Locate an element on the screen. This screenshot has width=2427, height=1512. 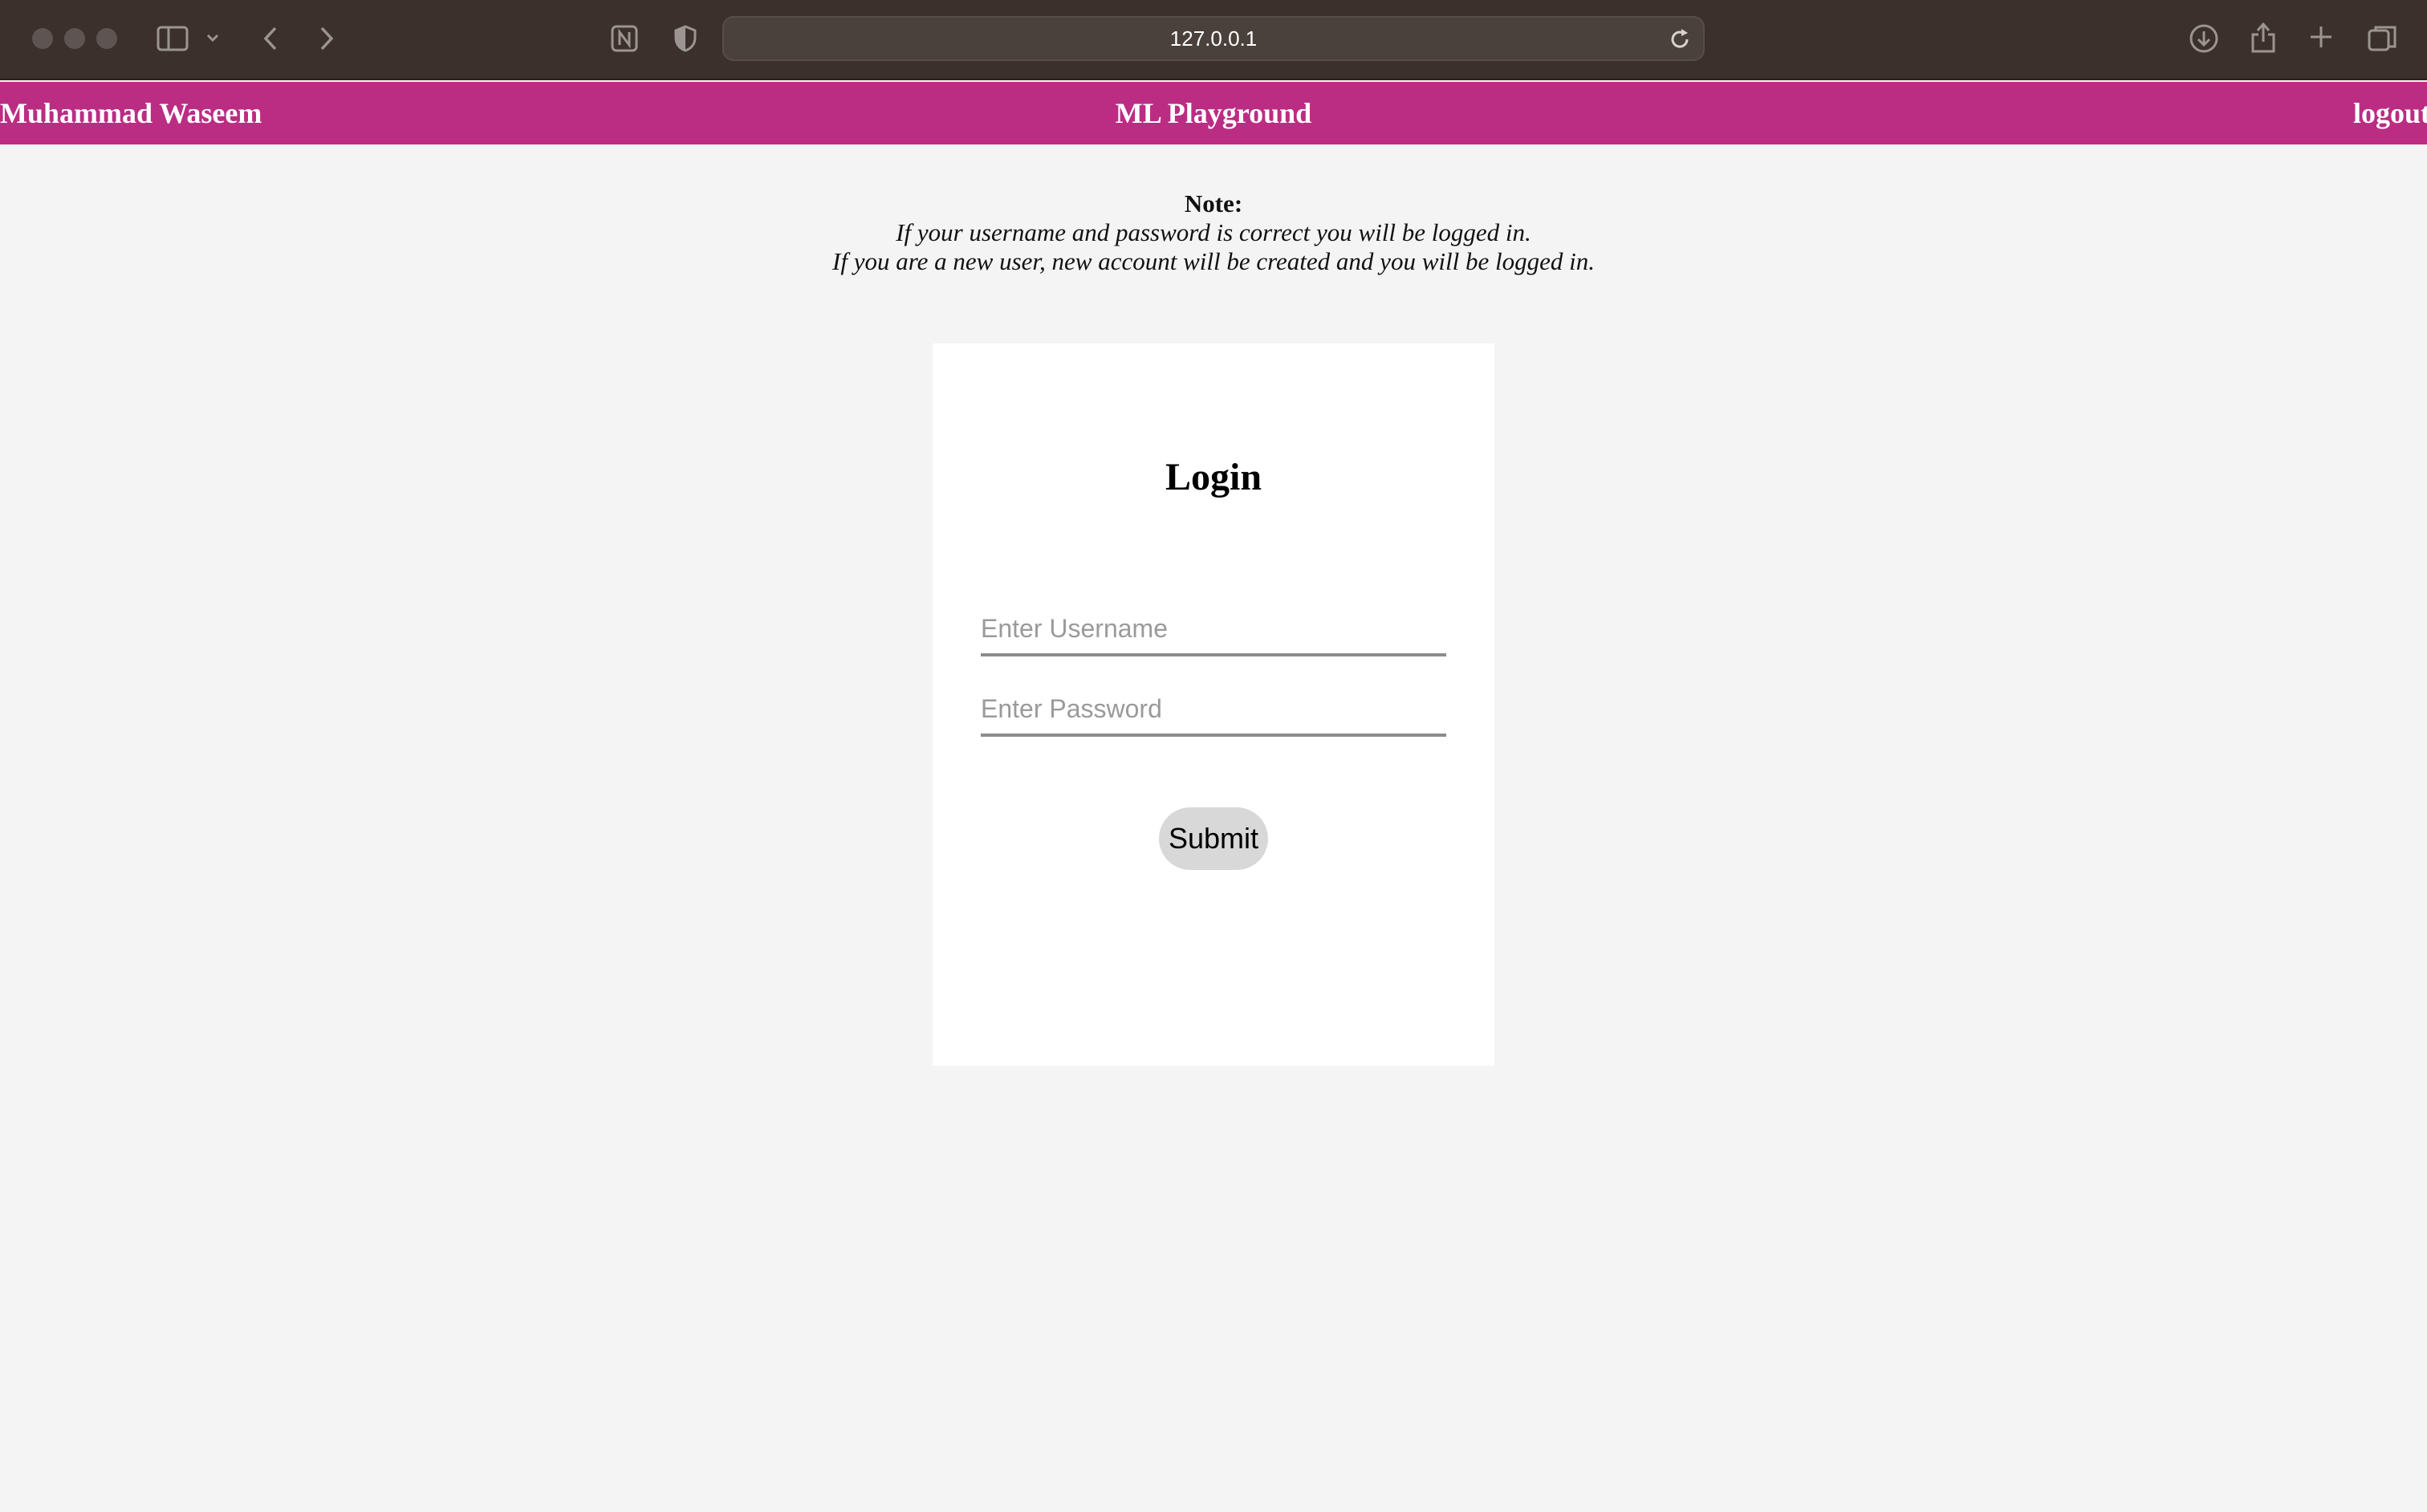
username-input is located at coordinates (1213, 632).